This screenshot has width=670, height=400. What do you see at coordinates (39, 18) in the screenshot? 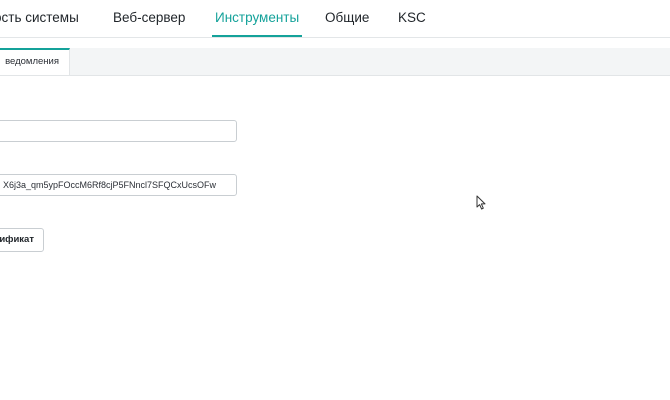
I see `tab-system-status: ость системы` at bounding box center [39, 18].